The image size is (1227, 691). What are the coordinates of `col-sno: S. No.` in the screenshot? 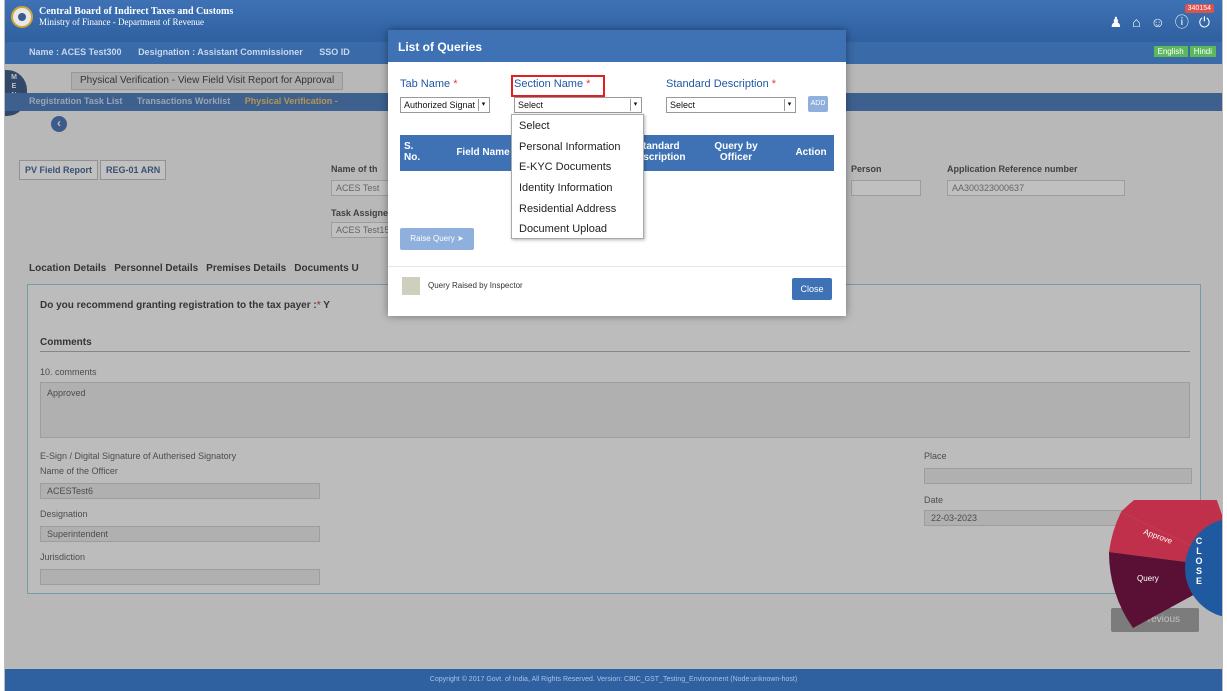 It's located at (412, 152).